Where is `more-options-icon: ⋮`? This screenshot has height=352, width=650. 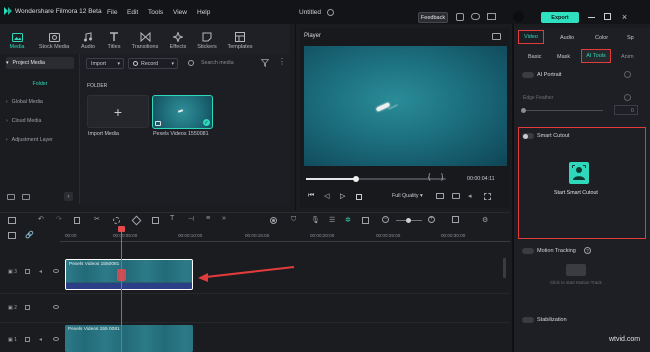
more-options-icon: ⋮ is located at coordinates (282, 62).